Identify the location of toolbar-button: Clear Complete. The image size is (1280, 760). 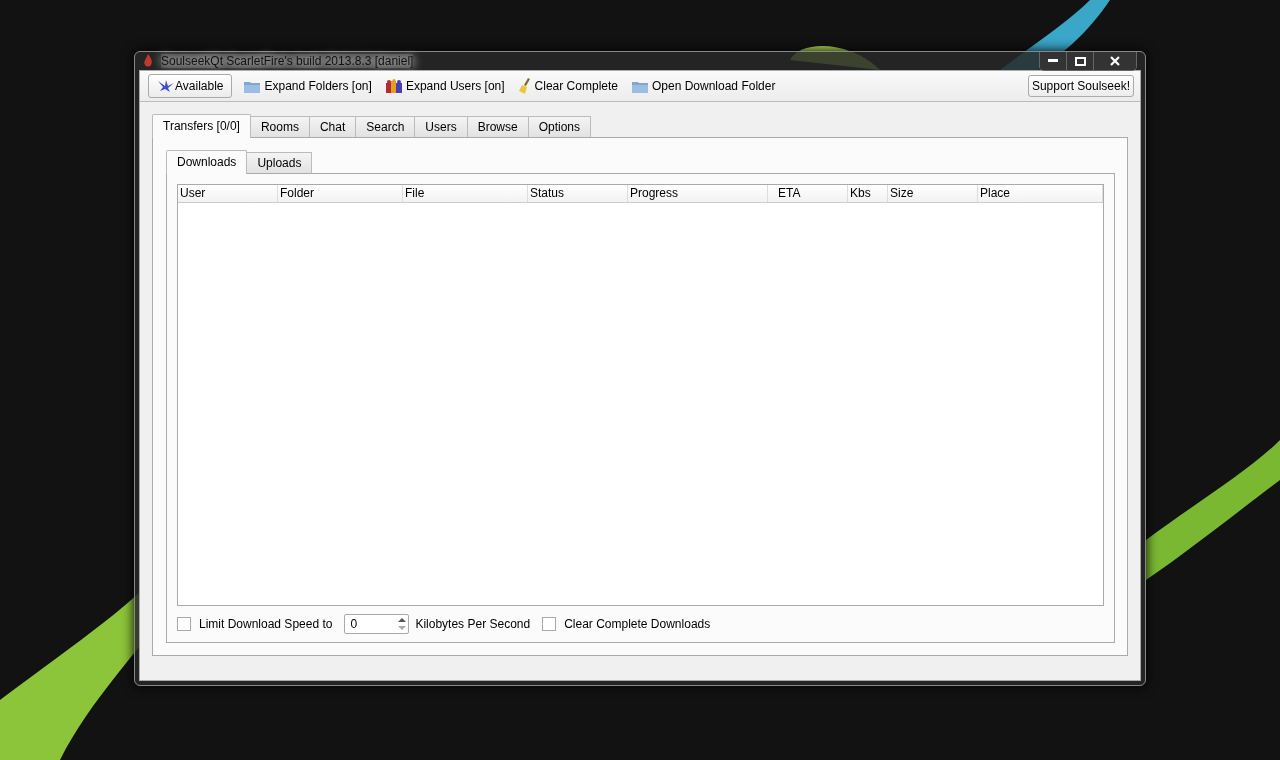
(568, 86).